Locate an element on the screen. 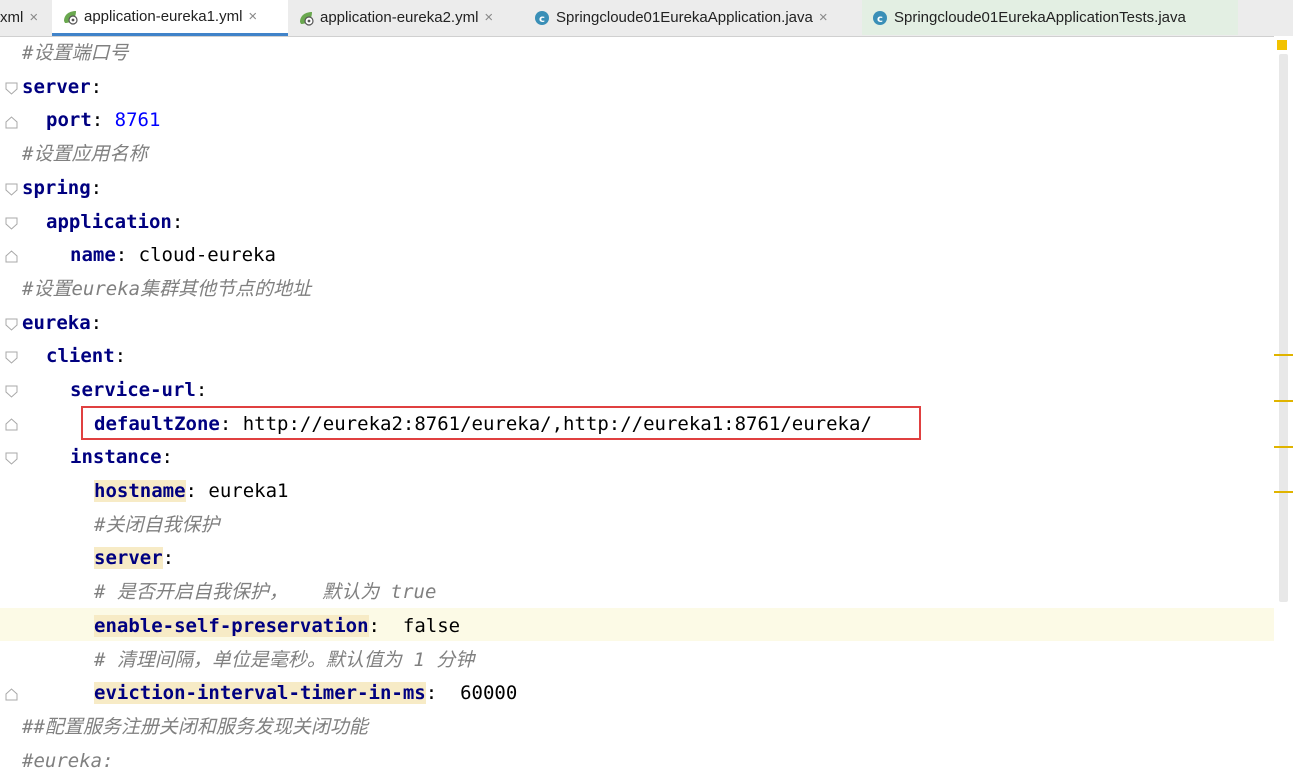 The height and width of the screenshot is (778, 1293). yaml-value: 60000 is located at coordinates (489, 693).